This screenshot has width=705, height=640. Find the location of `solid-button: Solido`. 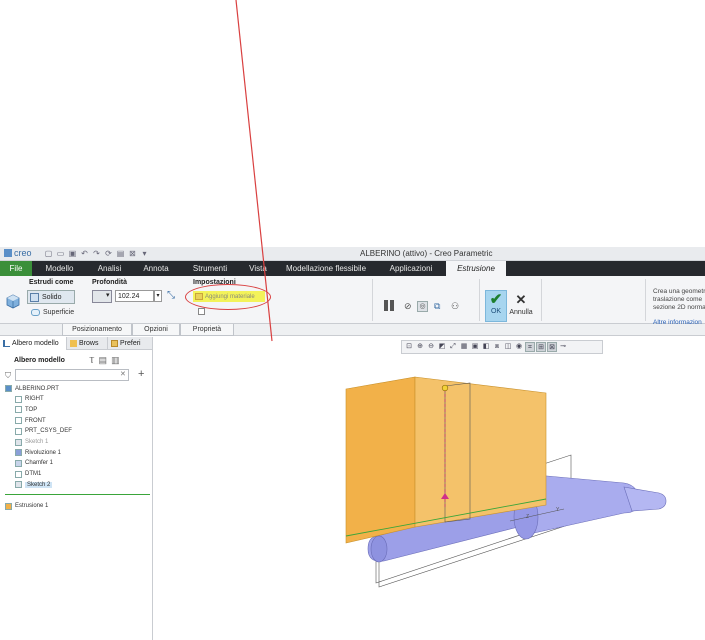

solid-button: Solido is located at coordinates (51, 297).